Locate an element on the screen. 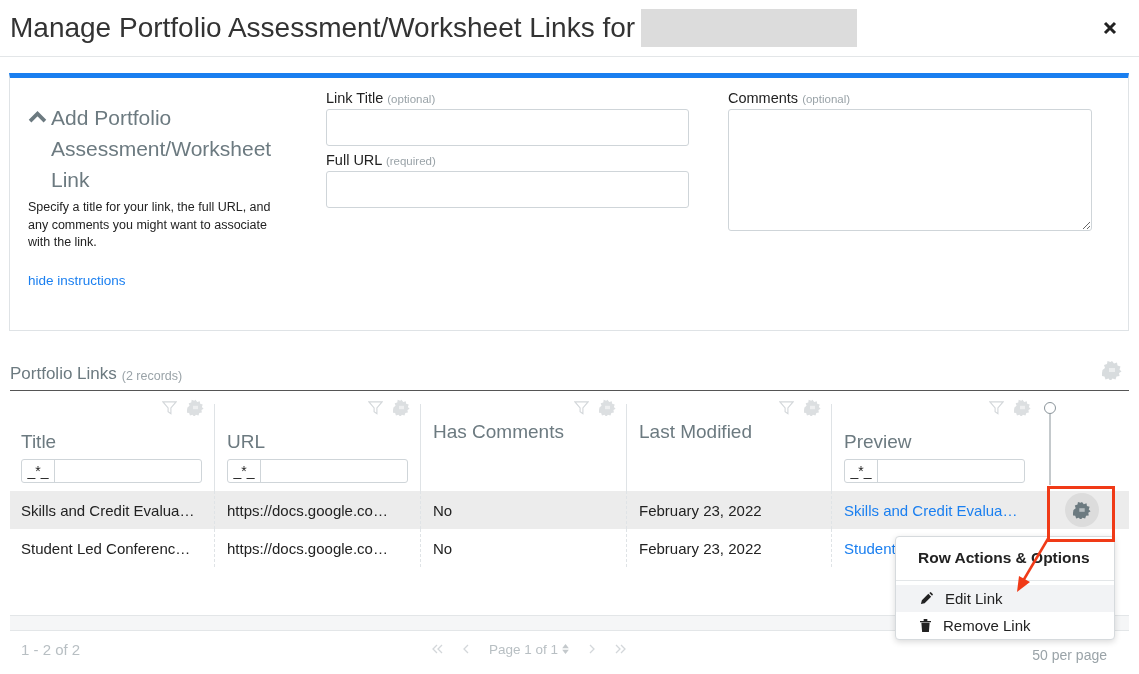 The height and width of the screenshot is (674, 1139). next-page-icon is located at coordinates (592, 649).